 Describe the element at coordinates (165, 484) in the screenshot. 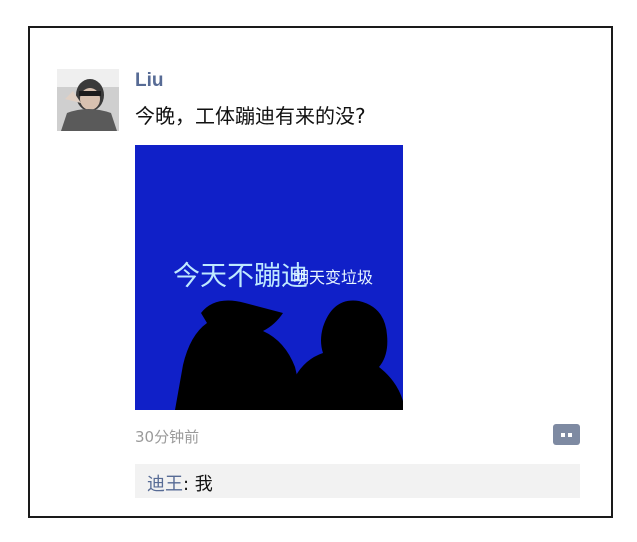

I see `comment-author: 迪王` at that location.